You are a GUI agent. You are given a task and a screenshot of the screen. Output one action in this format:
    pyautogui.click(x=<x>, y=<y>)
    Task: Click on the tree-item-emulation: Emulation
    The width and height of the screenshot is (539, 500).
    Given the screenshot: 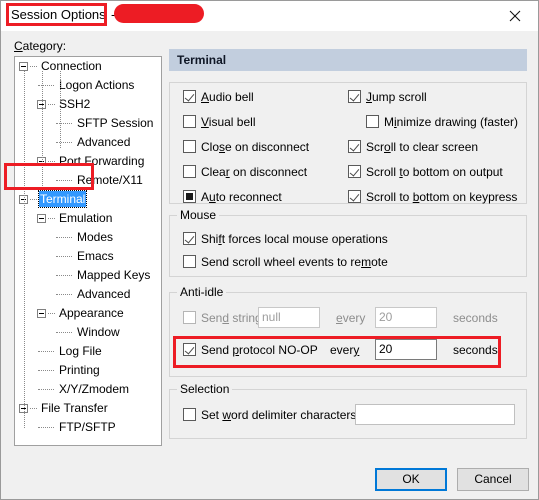 What is the action you would take?
    pyautogui.click(x=88, y=218)
    